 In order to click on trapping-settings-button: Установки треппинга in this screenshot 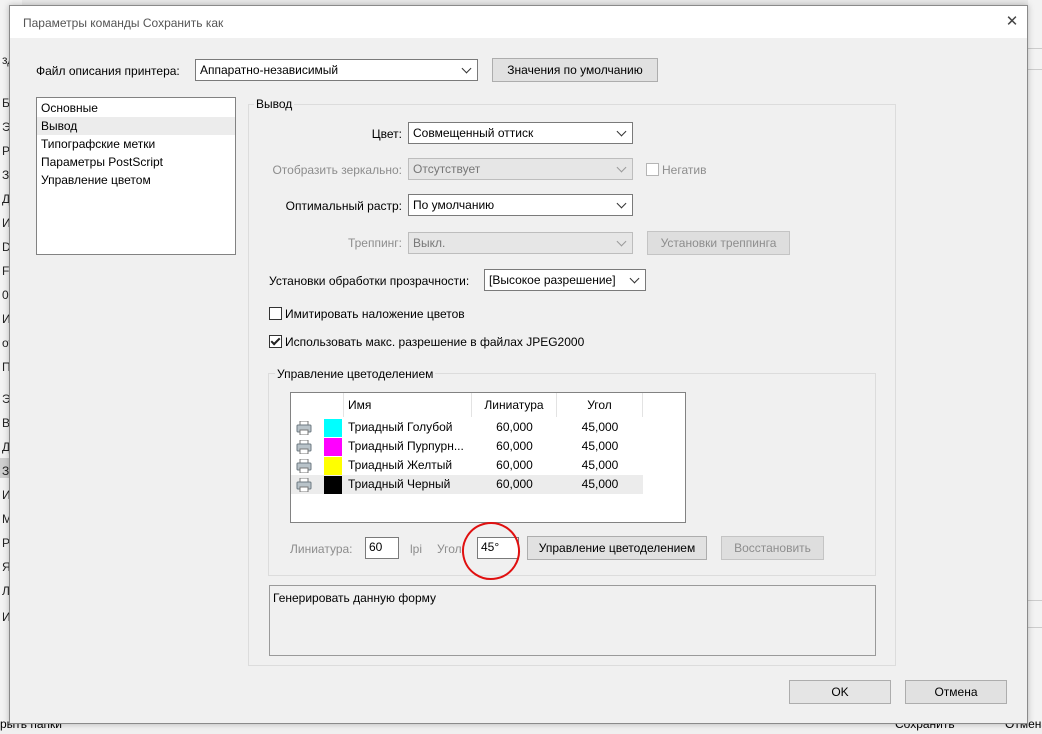, I will do `click(718, 243)`.